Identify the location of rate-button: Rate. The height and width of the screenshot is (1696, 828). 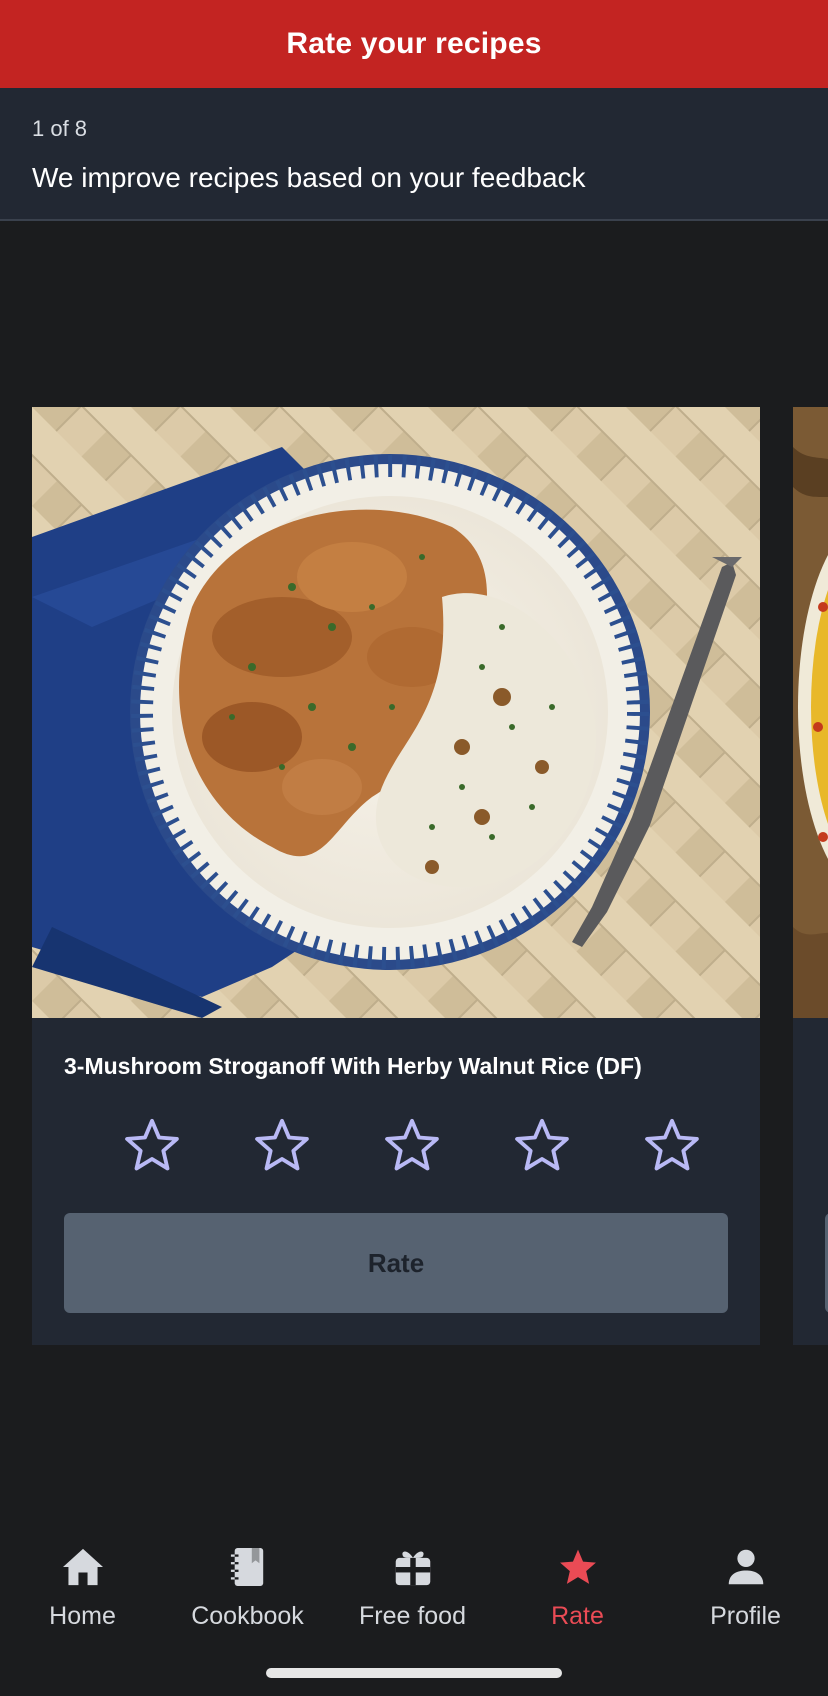
(396, 1263).